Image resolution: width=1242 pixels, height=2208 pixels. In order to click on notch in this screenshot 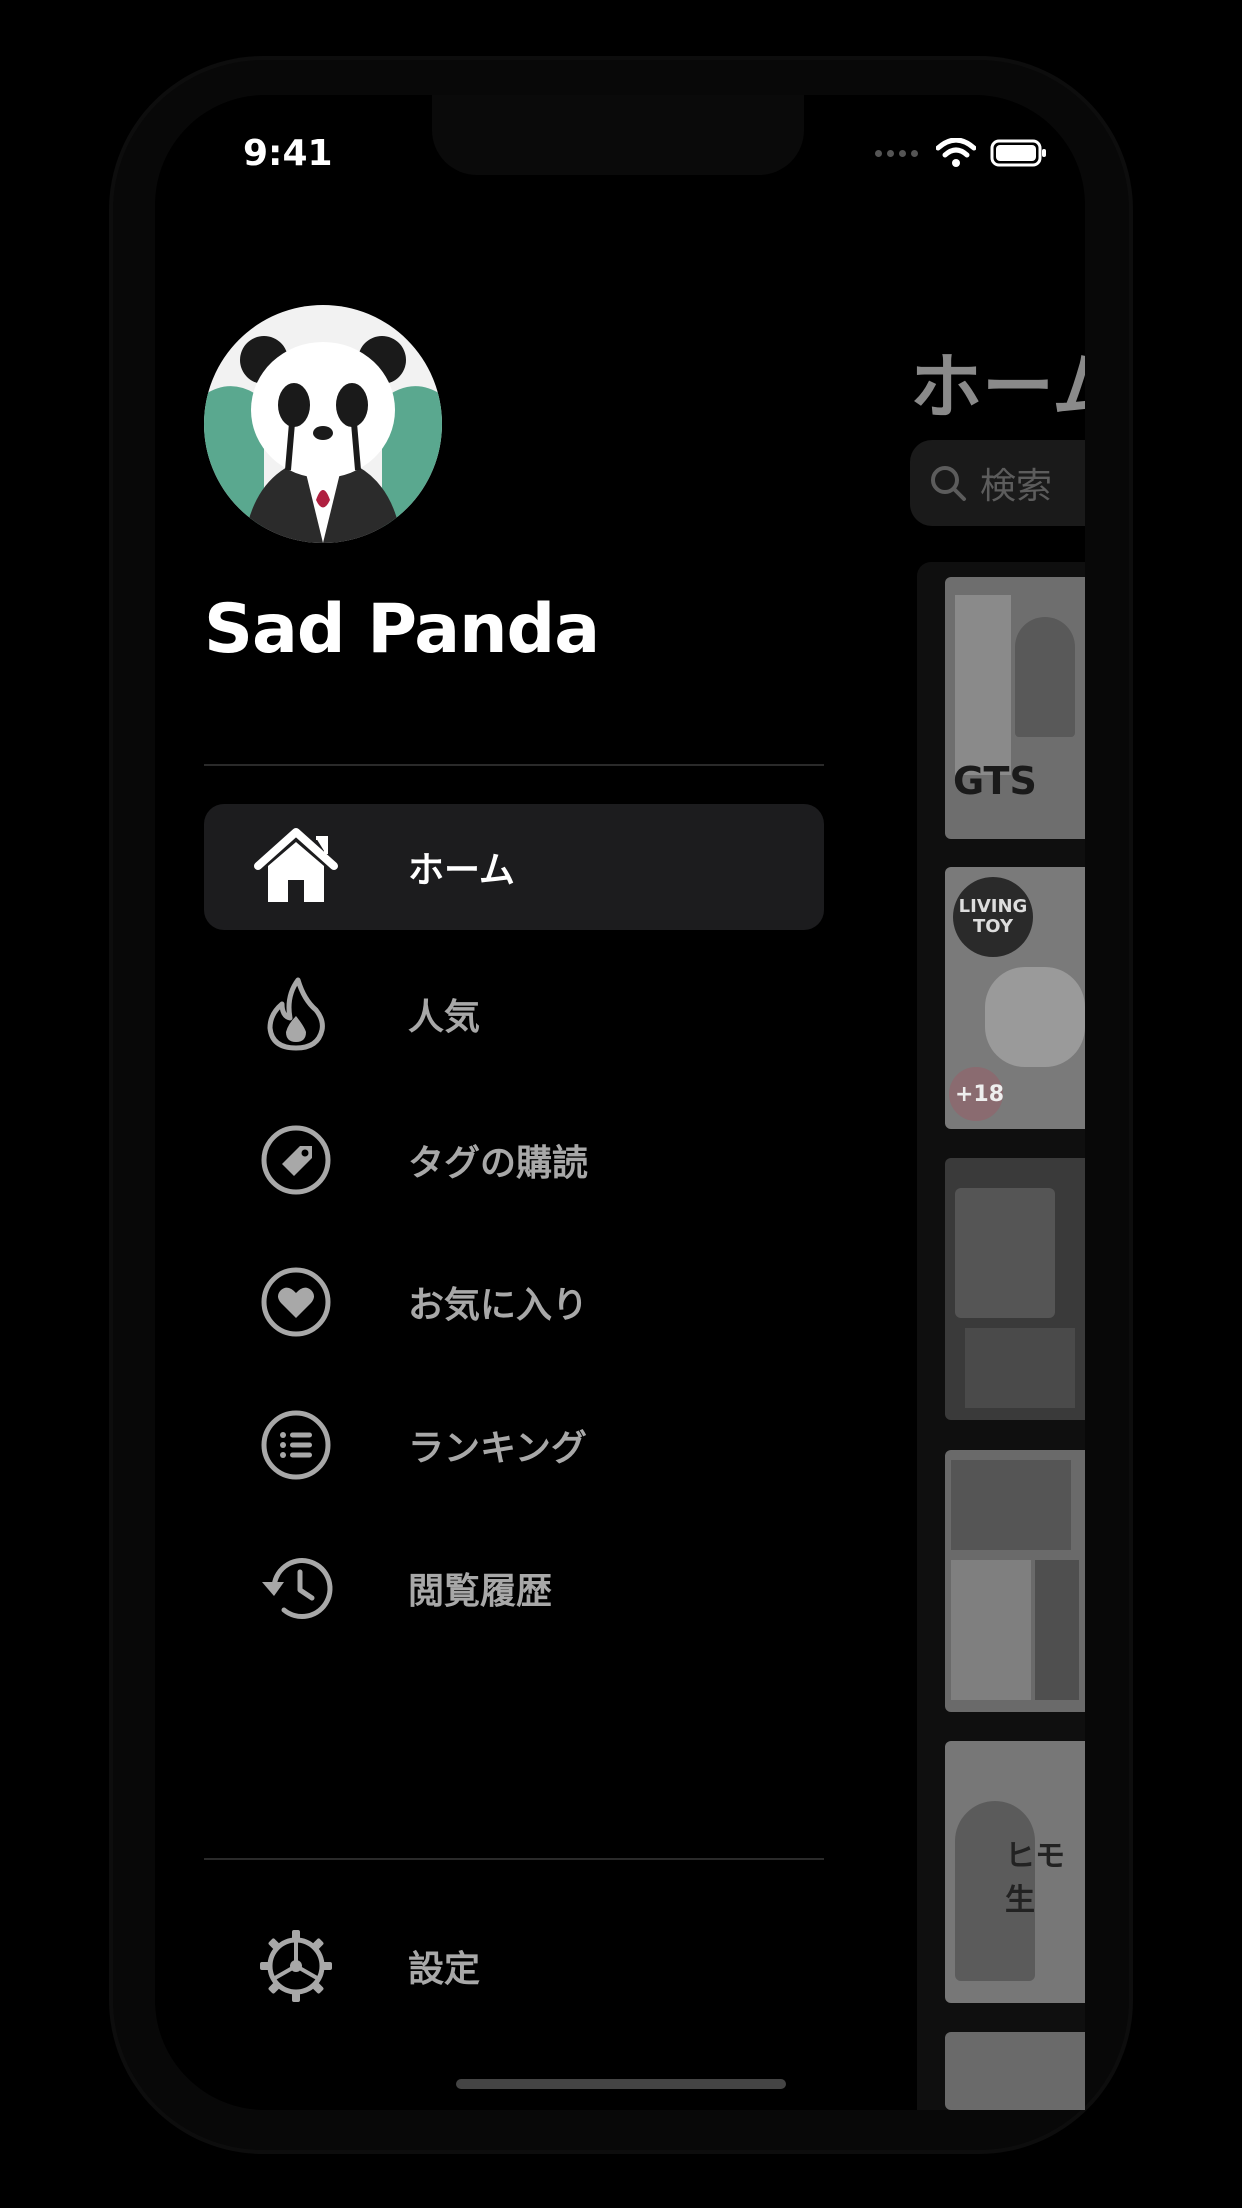, I will do `click(618, 135)`.